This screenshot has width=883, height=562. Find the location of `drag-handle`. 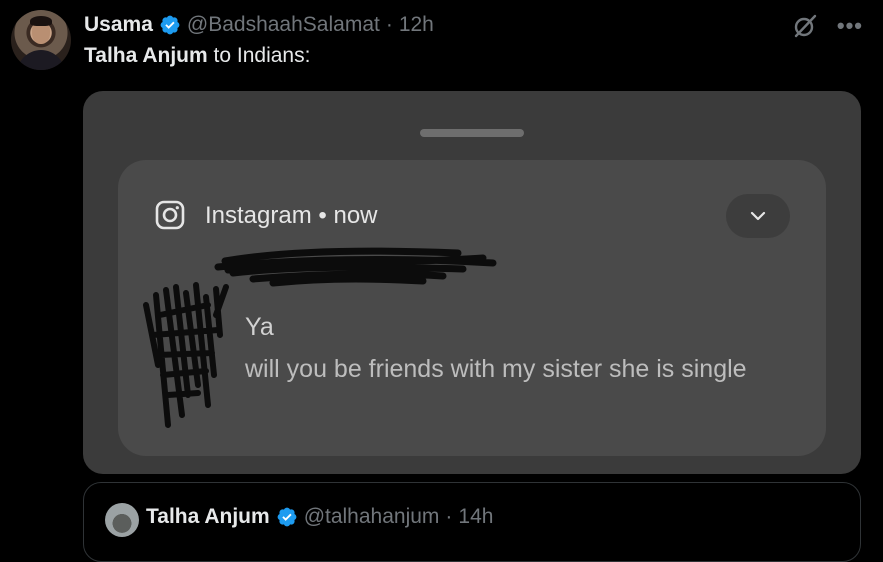

drag-handle is located at coordinates (472, 133).